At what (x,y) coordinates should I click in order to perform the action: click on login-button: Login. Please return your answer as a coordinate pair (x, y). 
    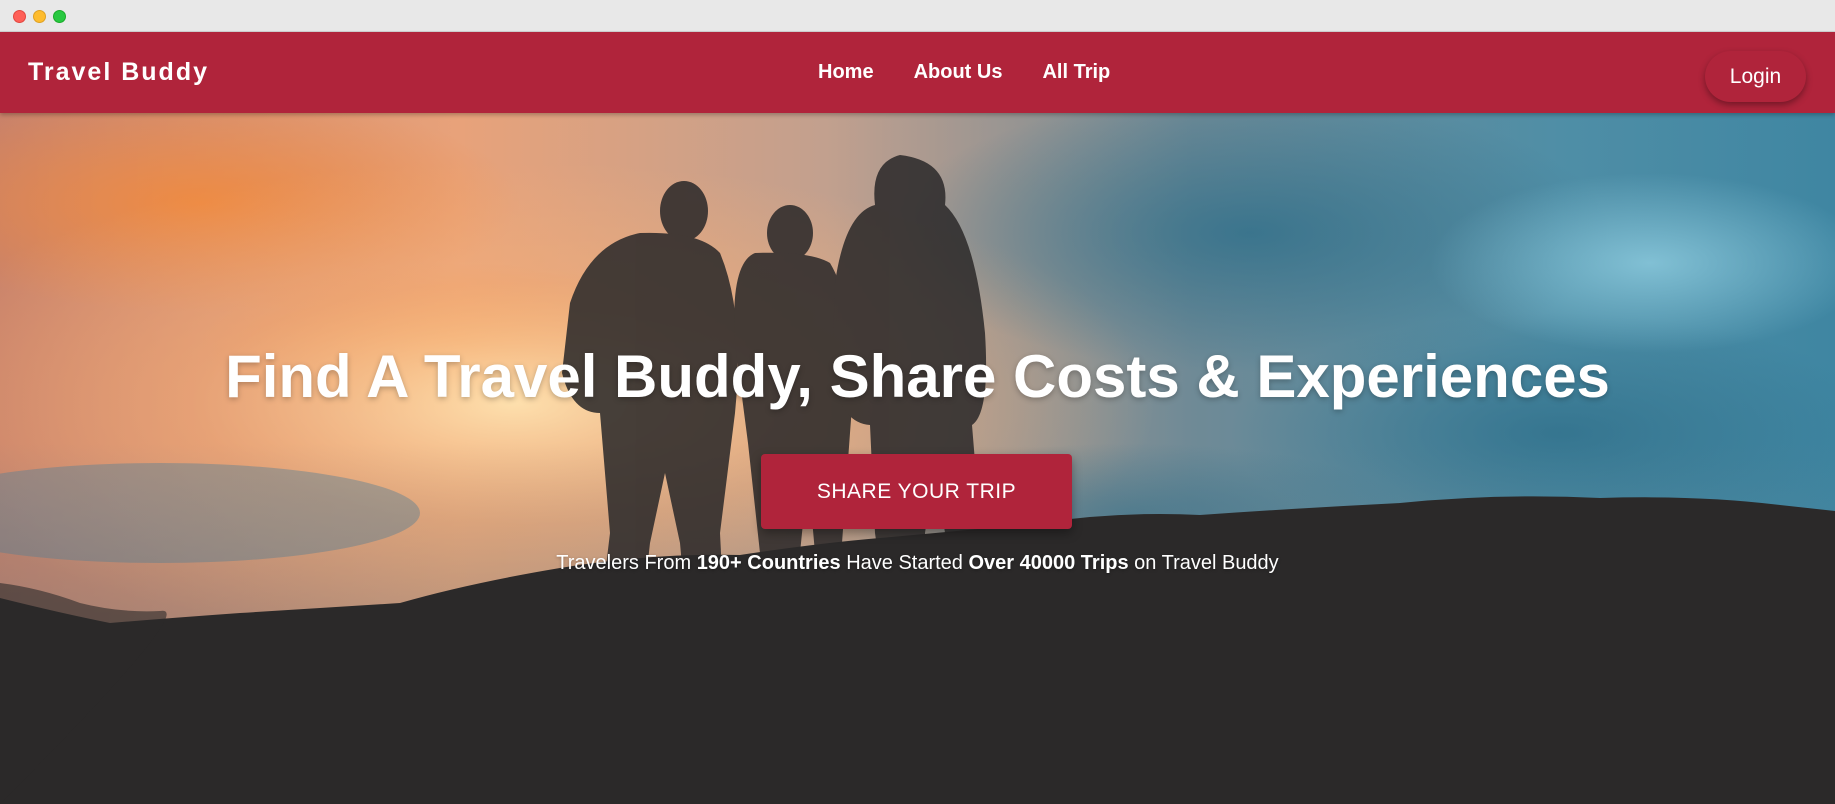
    Looking at the image, I should click on (1755, 76).